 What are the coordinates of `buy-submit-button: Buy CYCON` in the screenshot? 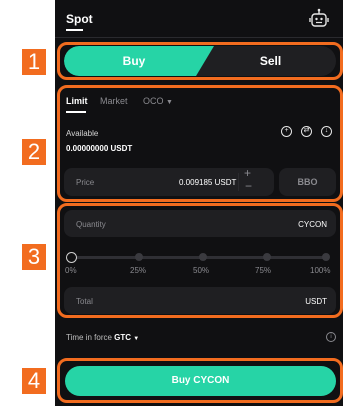 It's located at (200, 381).